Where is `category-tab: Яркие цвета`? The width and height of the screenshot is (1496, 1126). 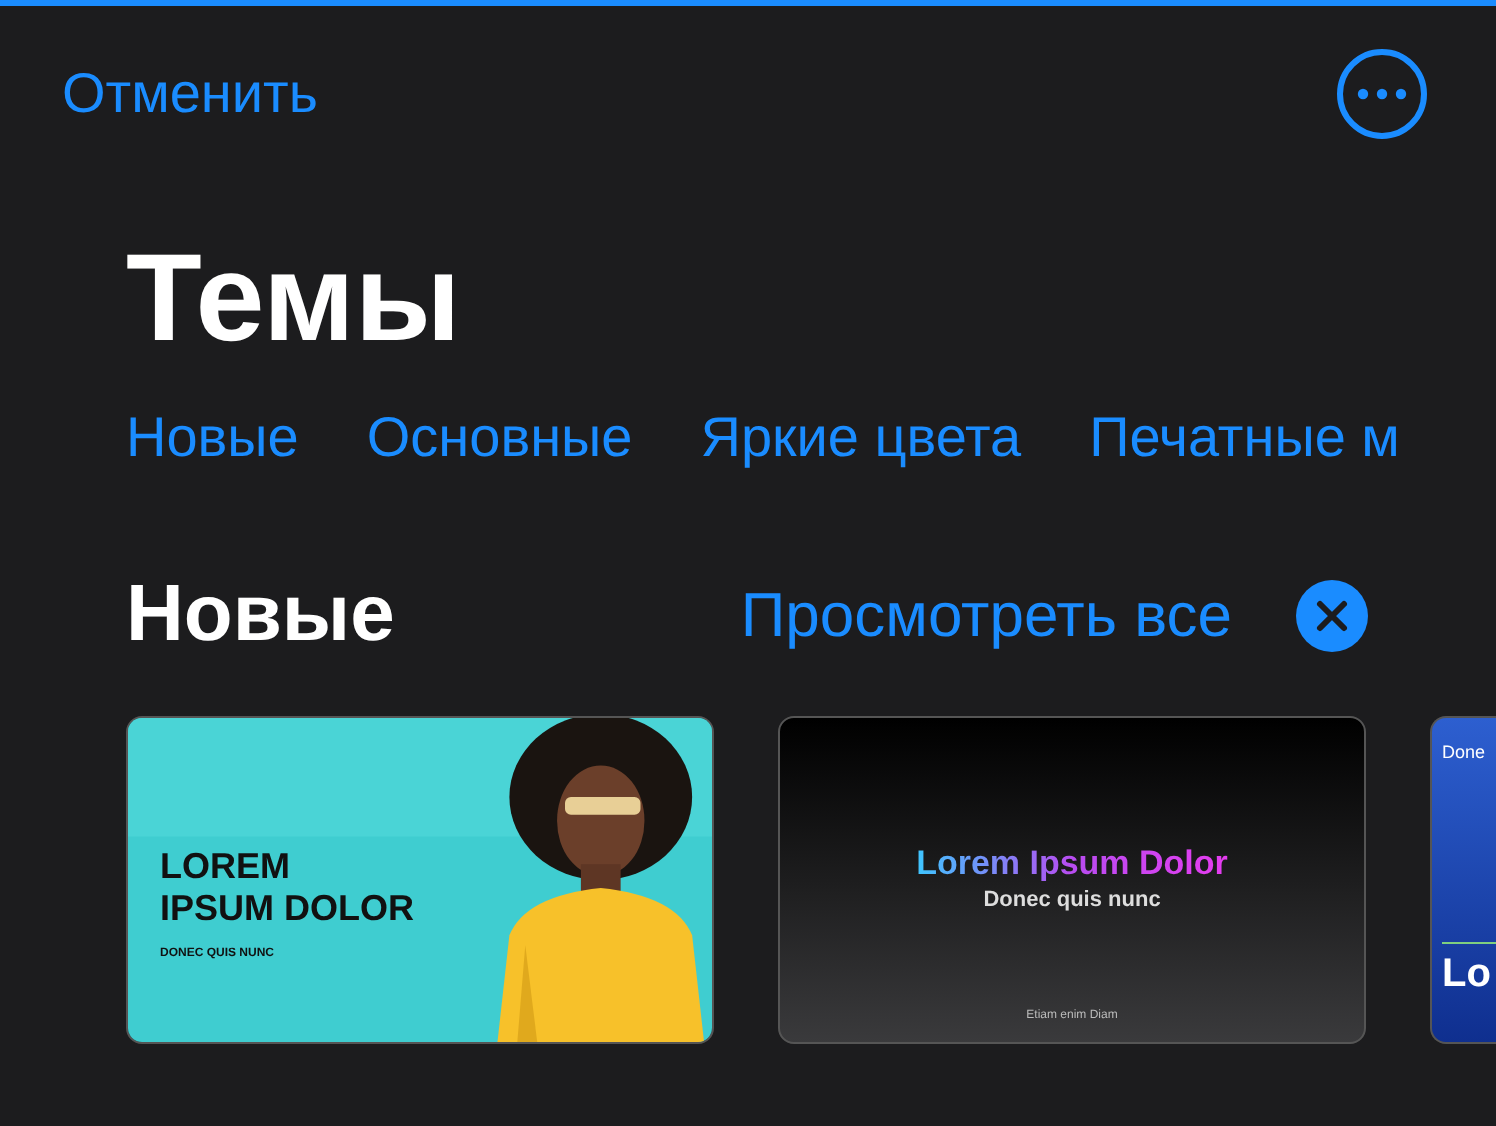 category-tab: Яркие цвета is located at coordinates (861, 438).